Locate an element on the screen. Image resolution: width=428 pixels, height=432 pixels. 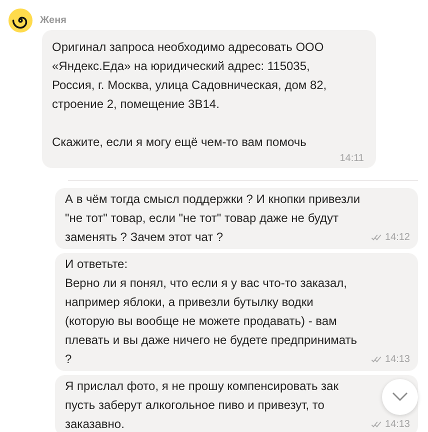
message-text: Я прислал фото, я не прошу компенсировать зак пусть заберут алкогольное пиво и привезут, то заказавно. is located at coordinates (201, 405).